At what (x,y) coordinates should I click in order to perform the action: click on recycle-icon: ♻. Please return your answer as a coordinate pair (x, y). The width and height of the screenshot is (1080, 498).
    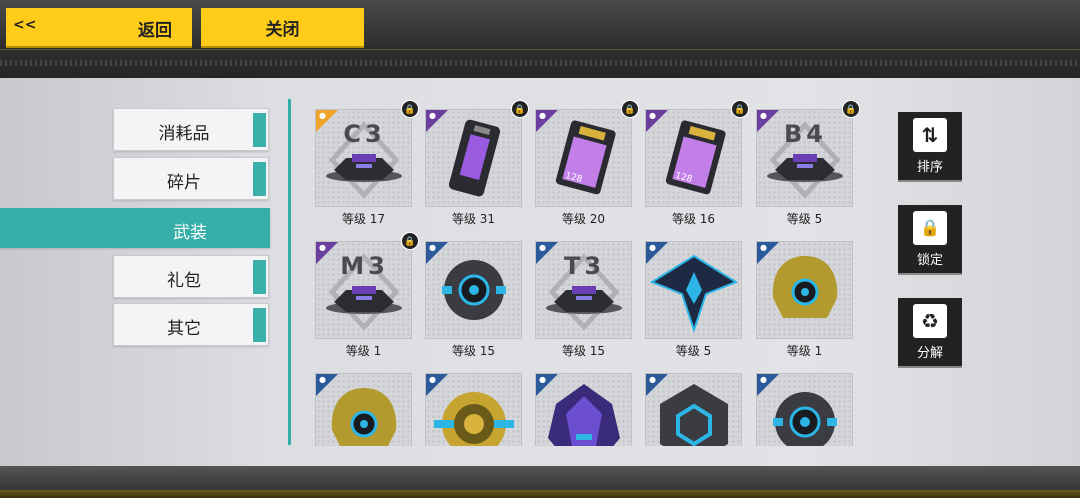
    Looking at the image, I should click on (930, 321).